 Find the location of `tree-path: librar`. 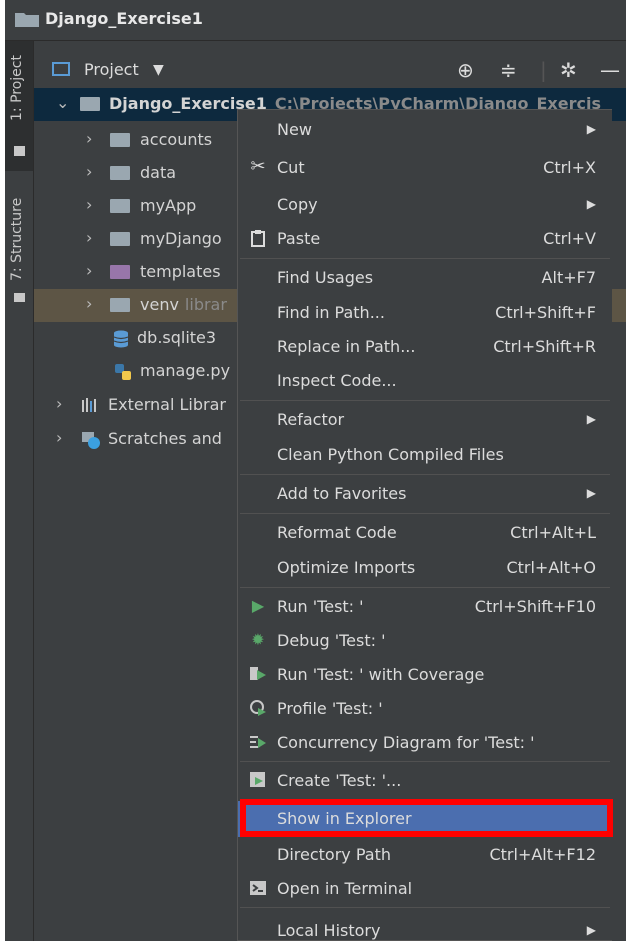

tree-path: librar is located at coordinates (205, 304).